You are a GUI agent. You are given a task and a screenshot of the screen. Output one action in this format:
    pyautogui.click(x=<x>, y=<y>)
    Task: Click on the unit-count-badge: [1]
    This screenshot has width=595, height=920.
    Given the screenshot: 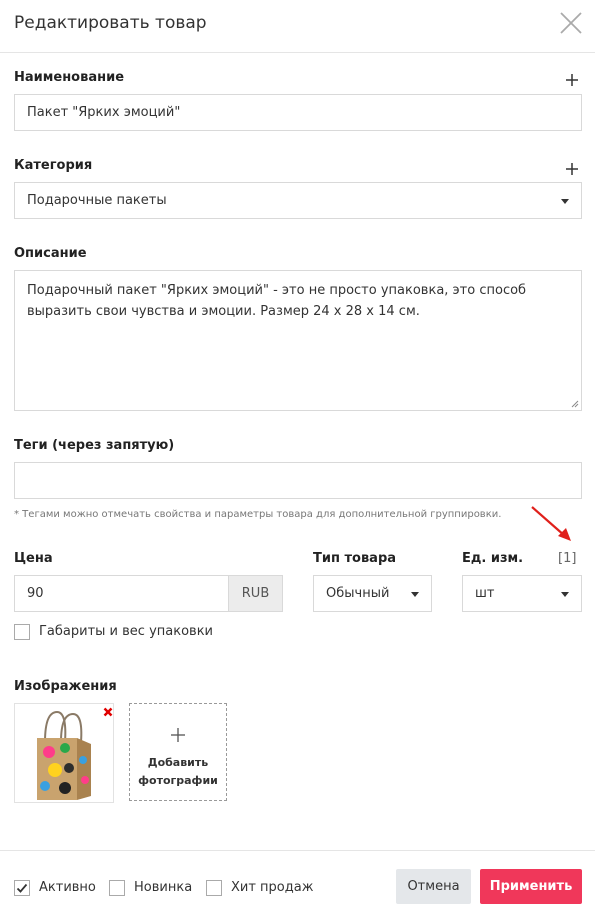 What is the action you would take?
    pyautogui.click(x=567, y=558)
    